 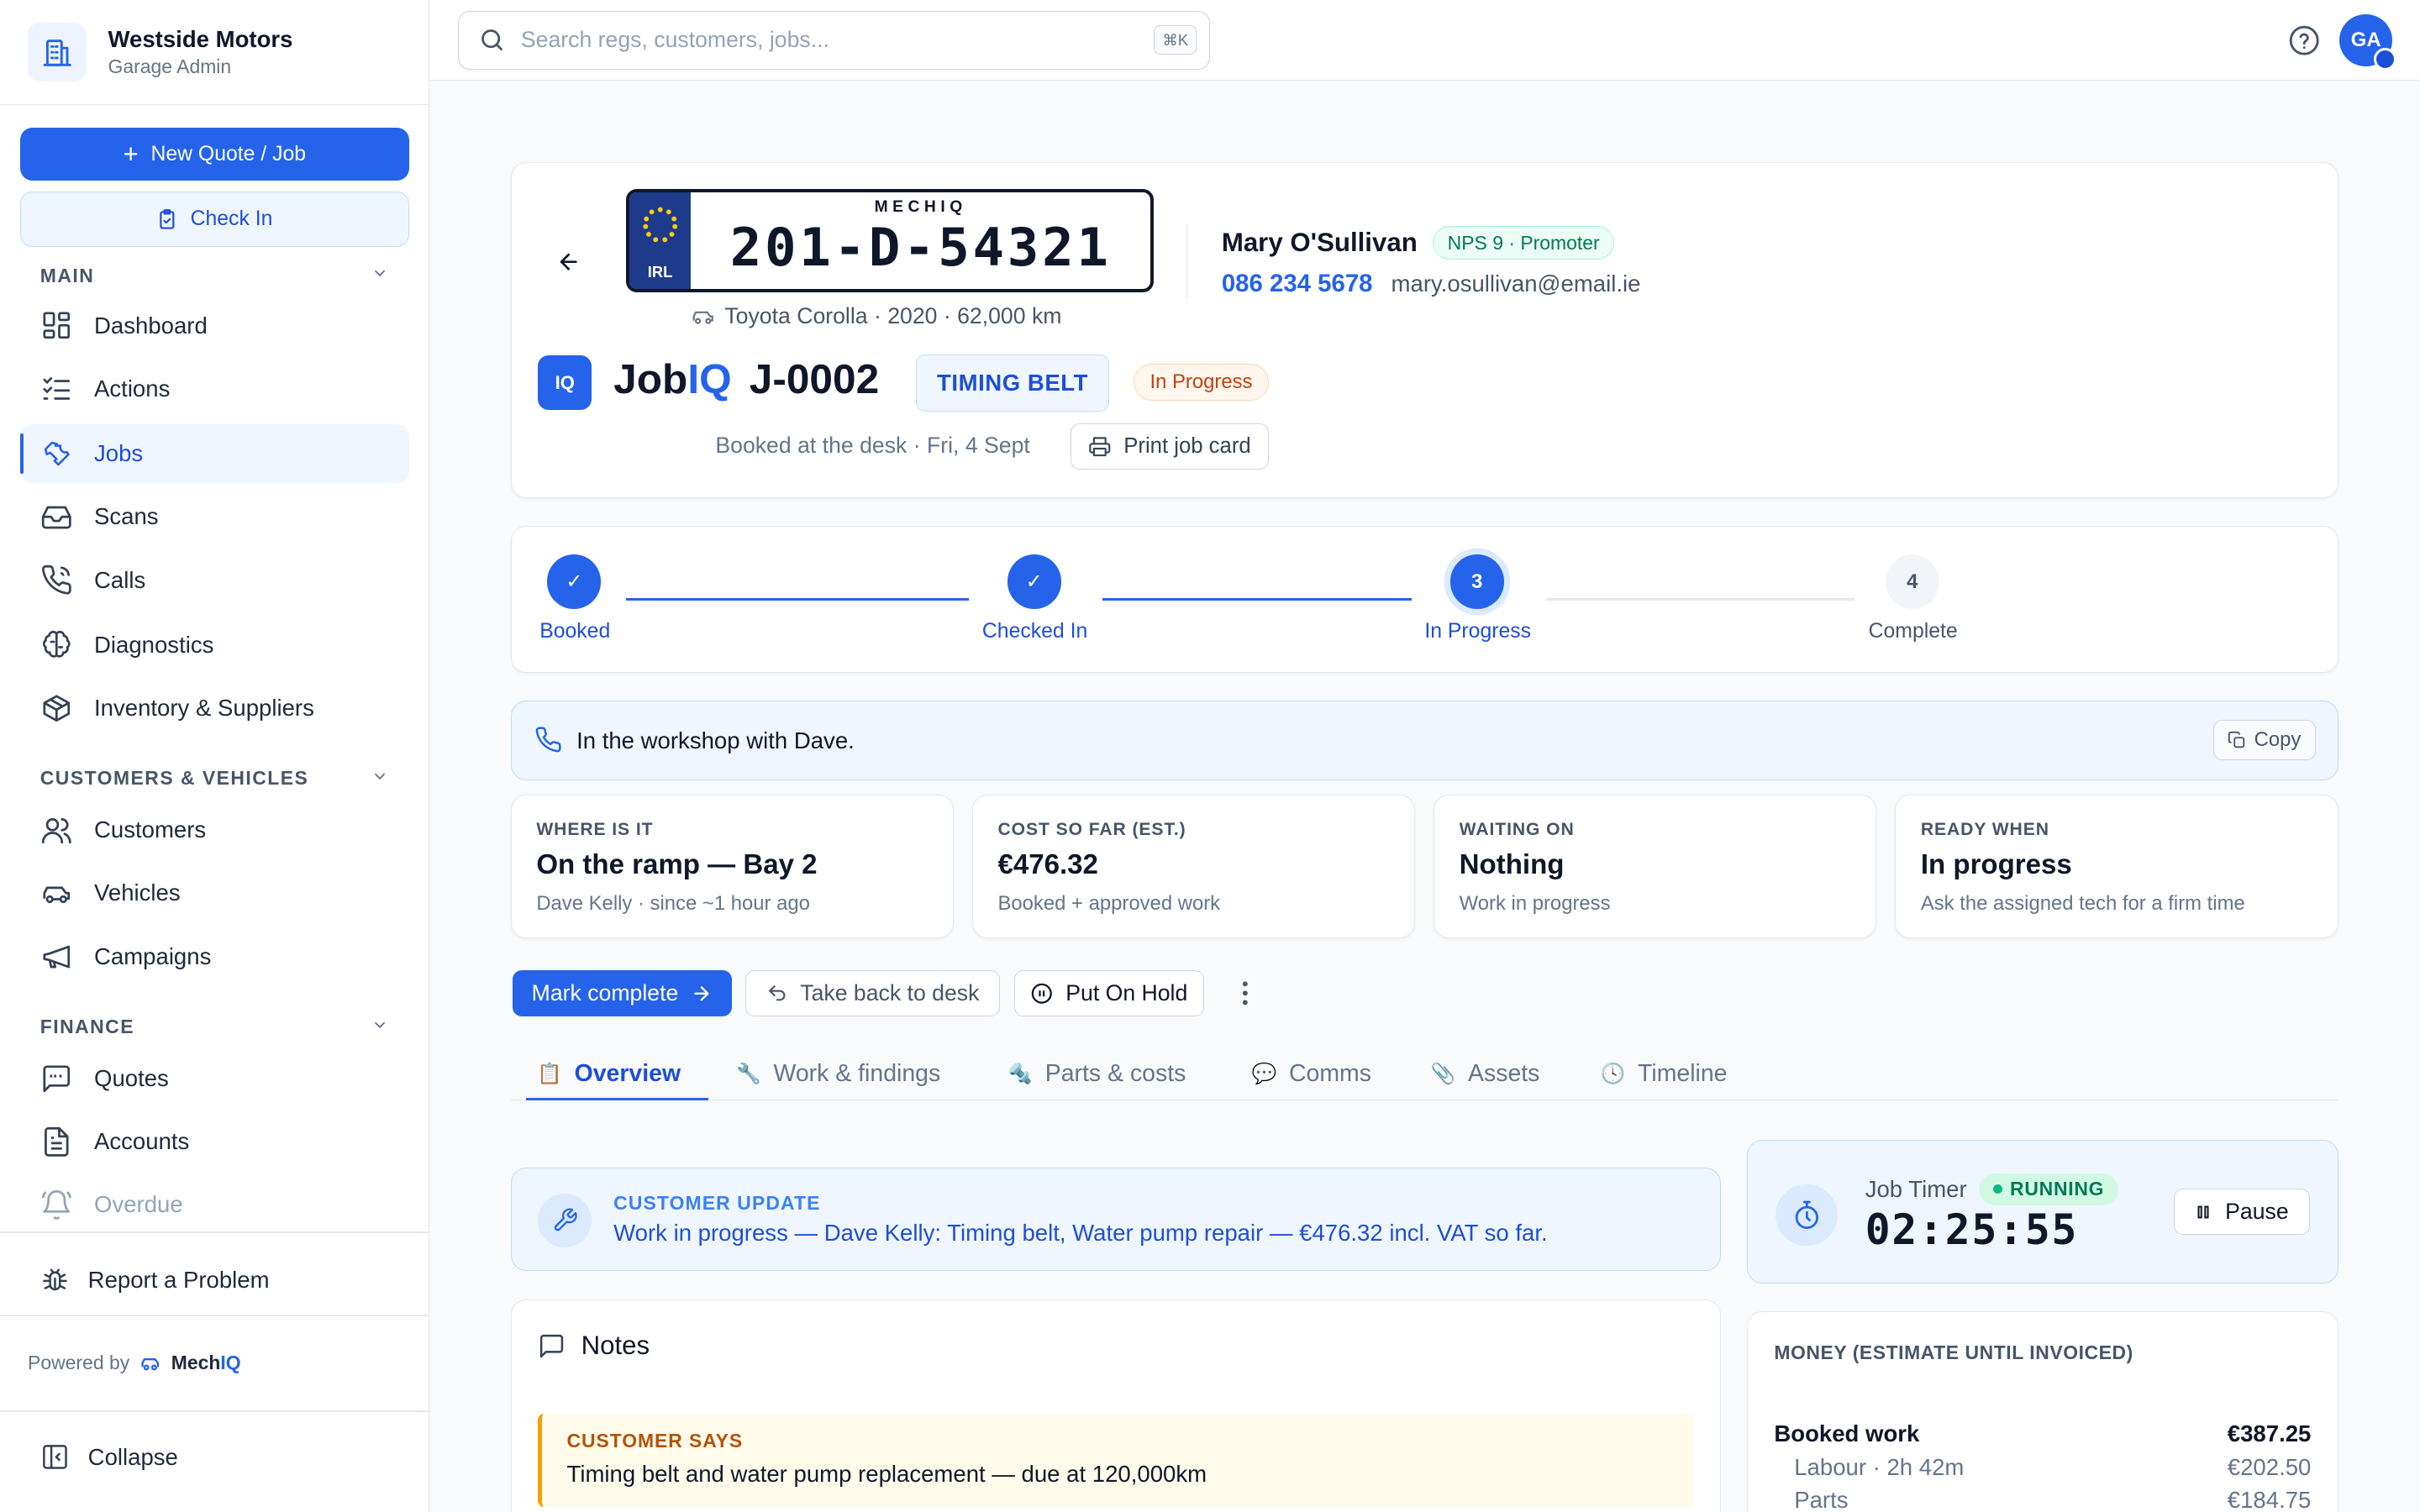 I want to click on sidebar-item-overdue: Overdue, so click(x=214, y=1205).